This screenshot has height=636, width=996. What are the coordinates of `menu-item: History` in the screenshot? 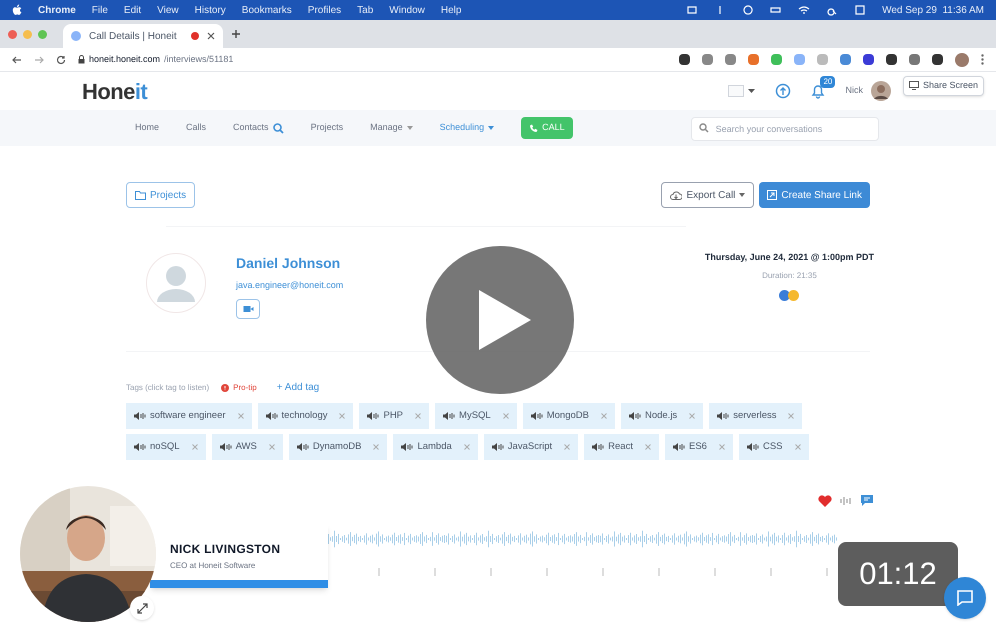 It's located at (210, 10).